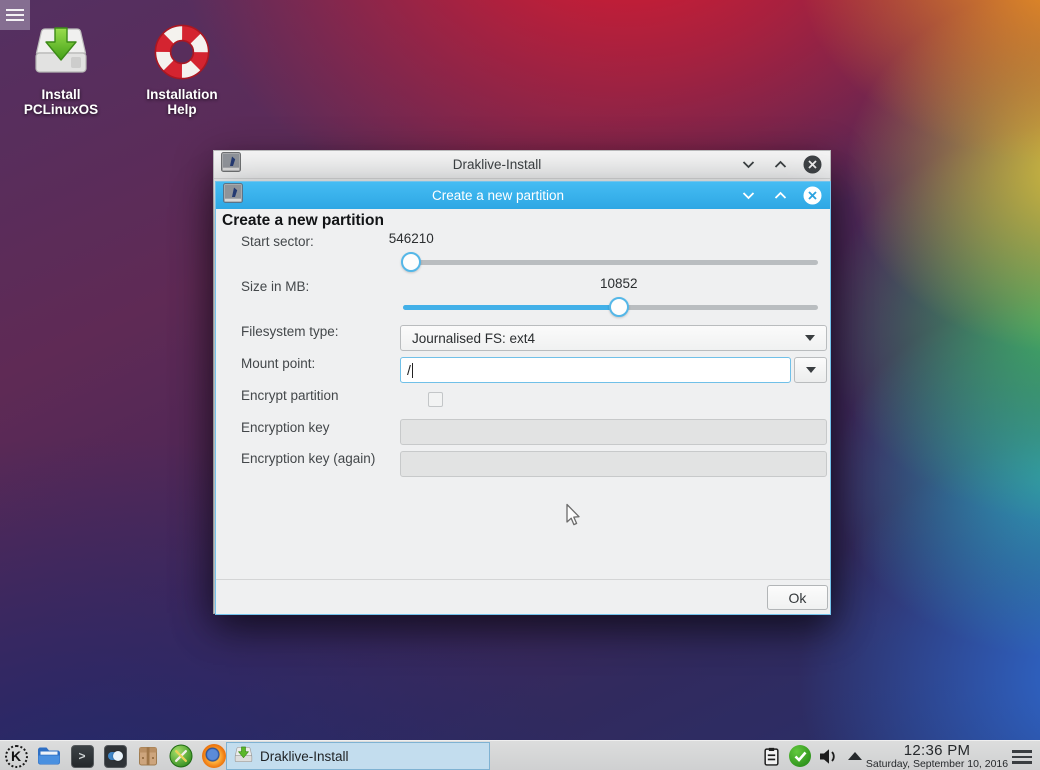  Describe the element at coordinates (619, 283) in the screenshot. I see `size-mb-value: 10852` at that location.